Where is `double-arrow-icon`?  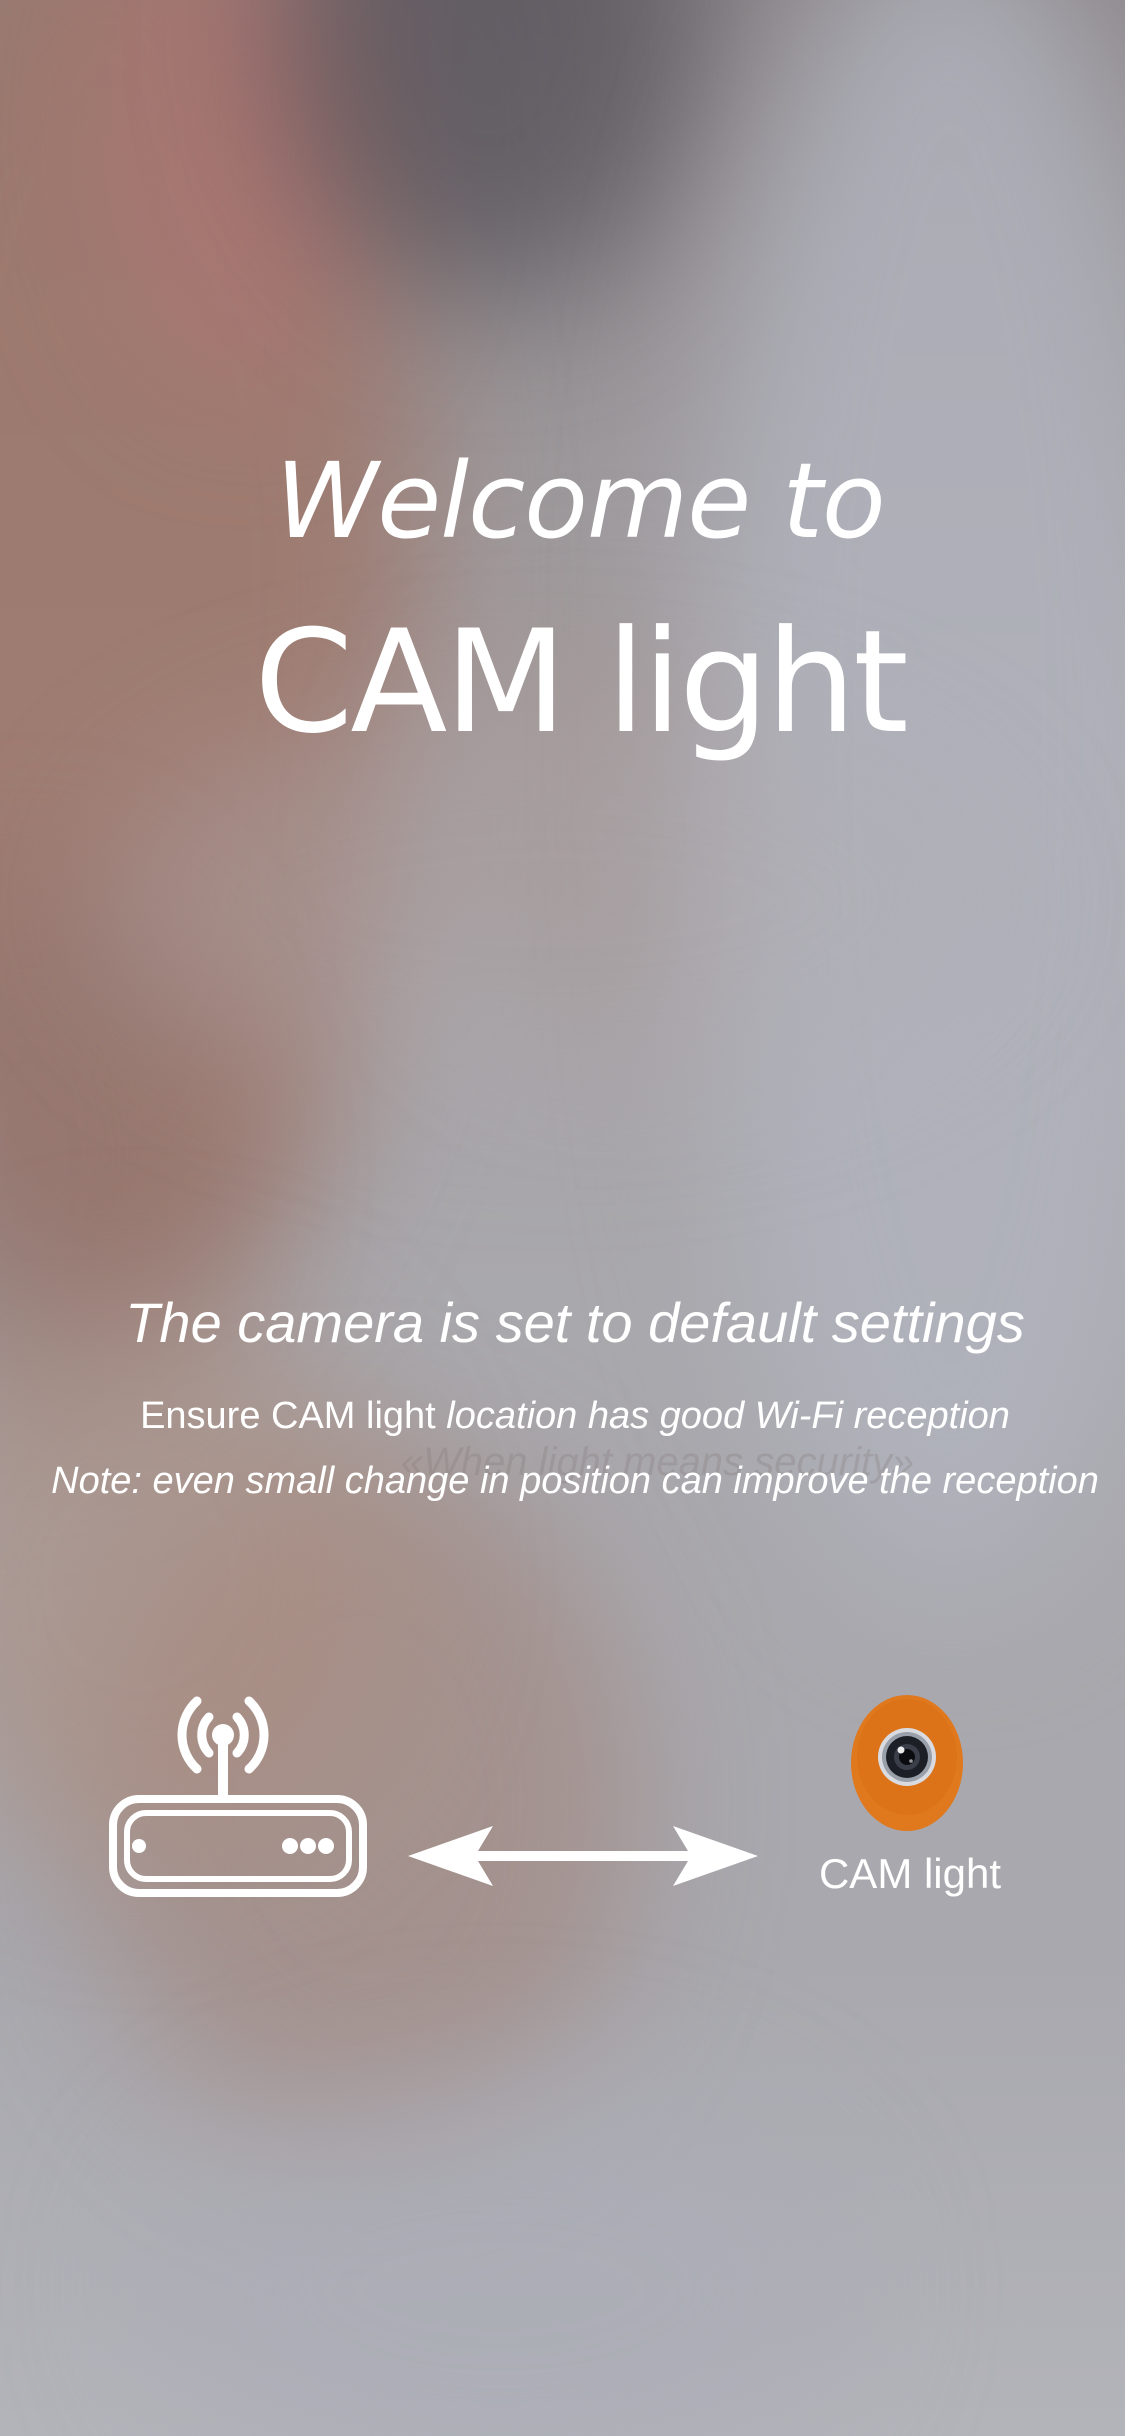
double-arrow-icon is located at coordinates (583, 1856).